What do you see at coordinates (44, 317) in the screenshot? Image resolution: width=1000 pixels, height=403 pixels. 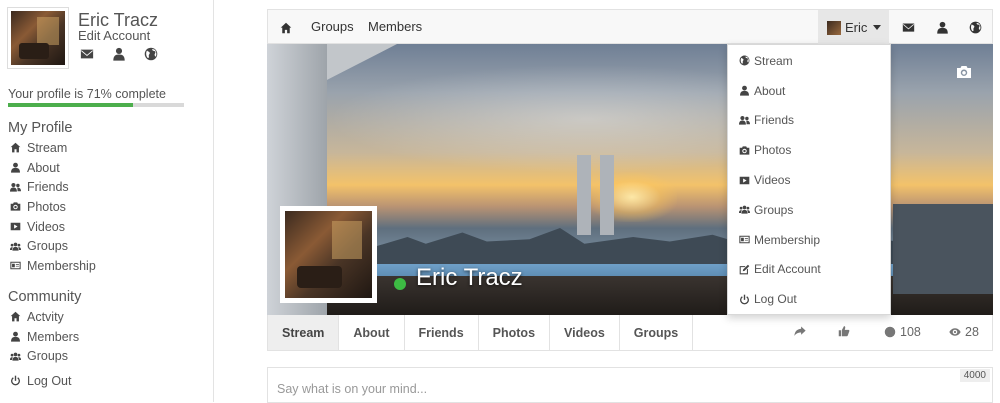 I see `sidebar-item-activity: Actvity` at bounding box center [44, 317].